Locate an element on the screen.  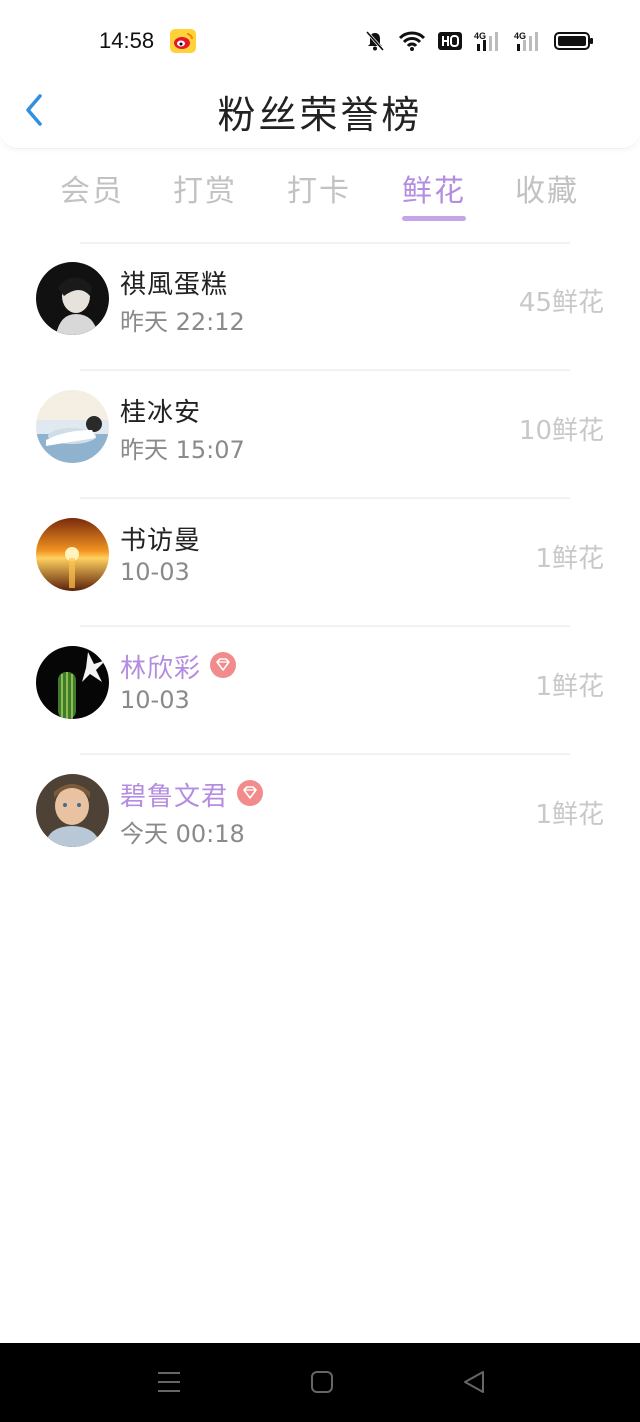
fan-name: 祺風蛋糕 is located at coordinates (174, 285).